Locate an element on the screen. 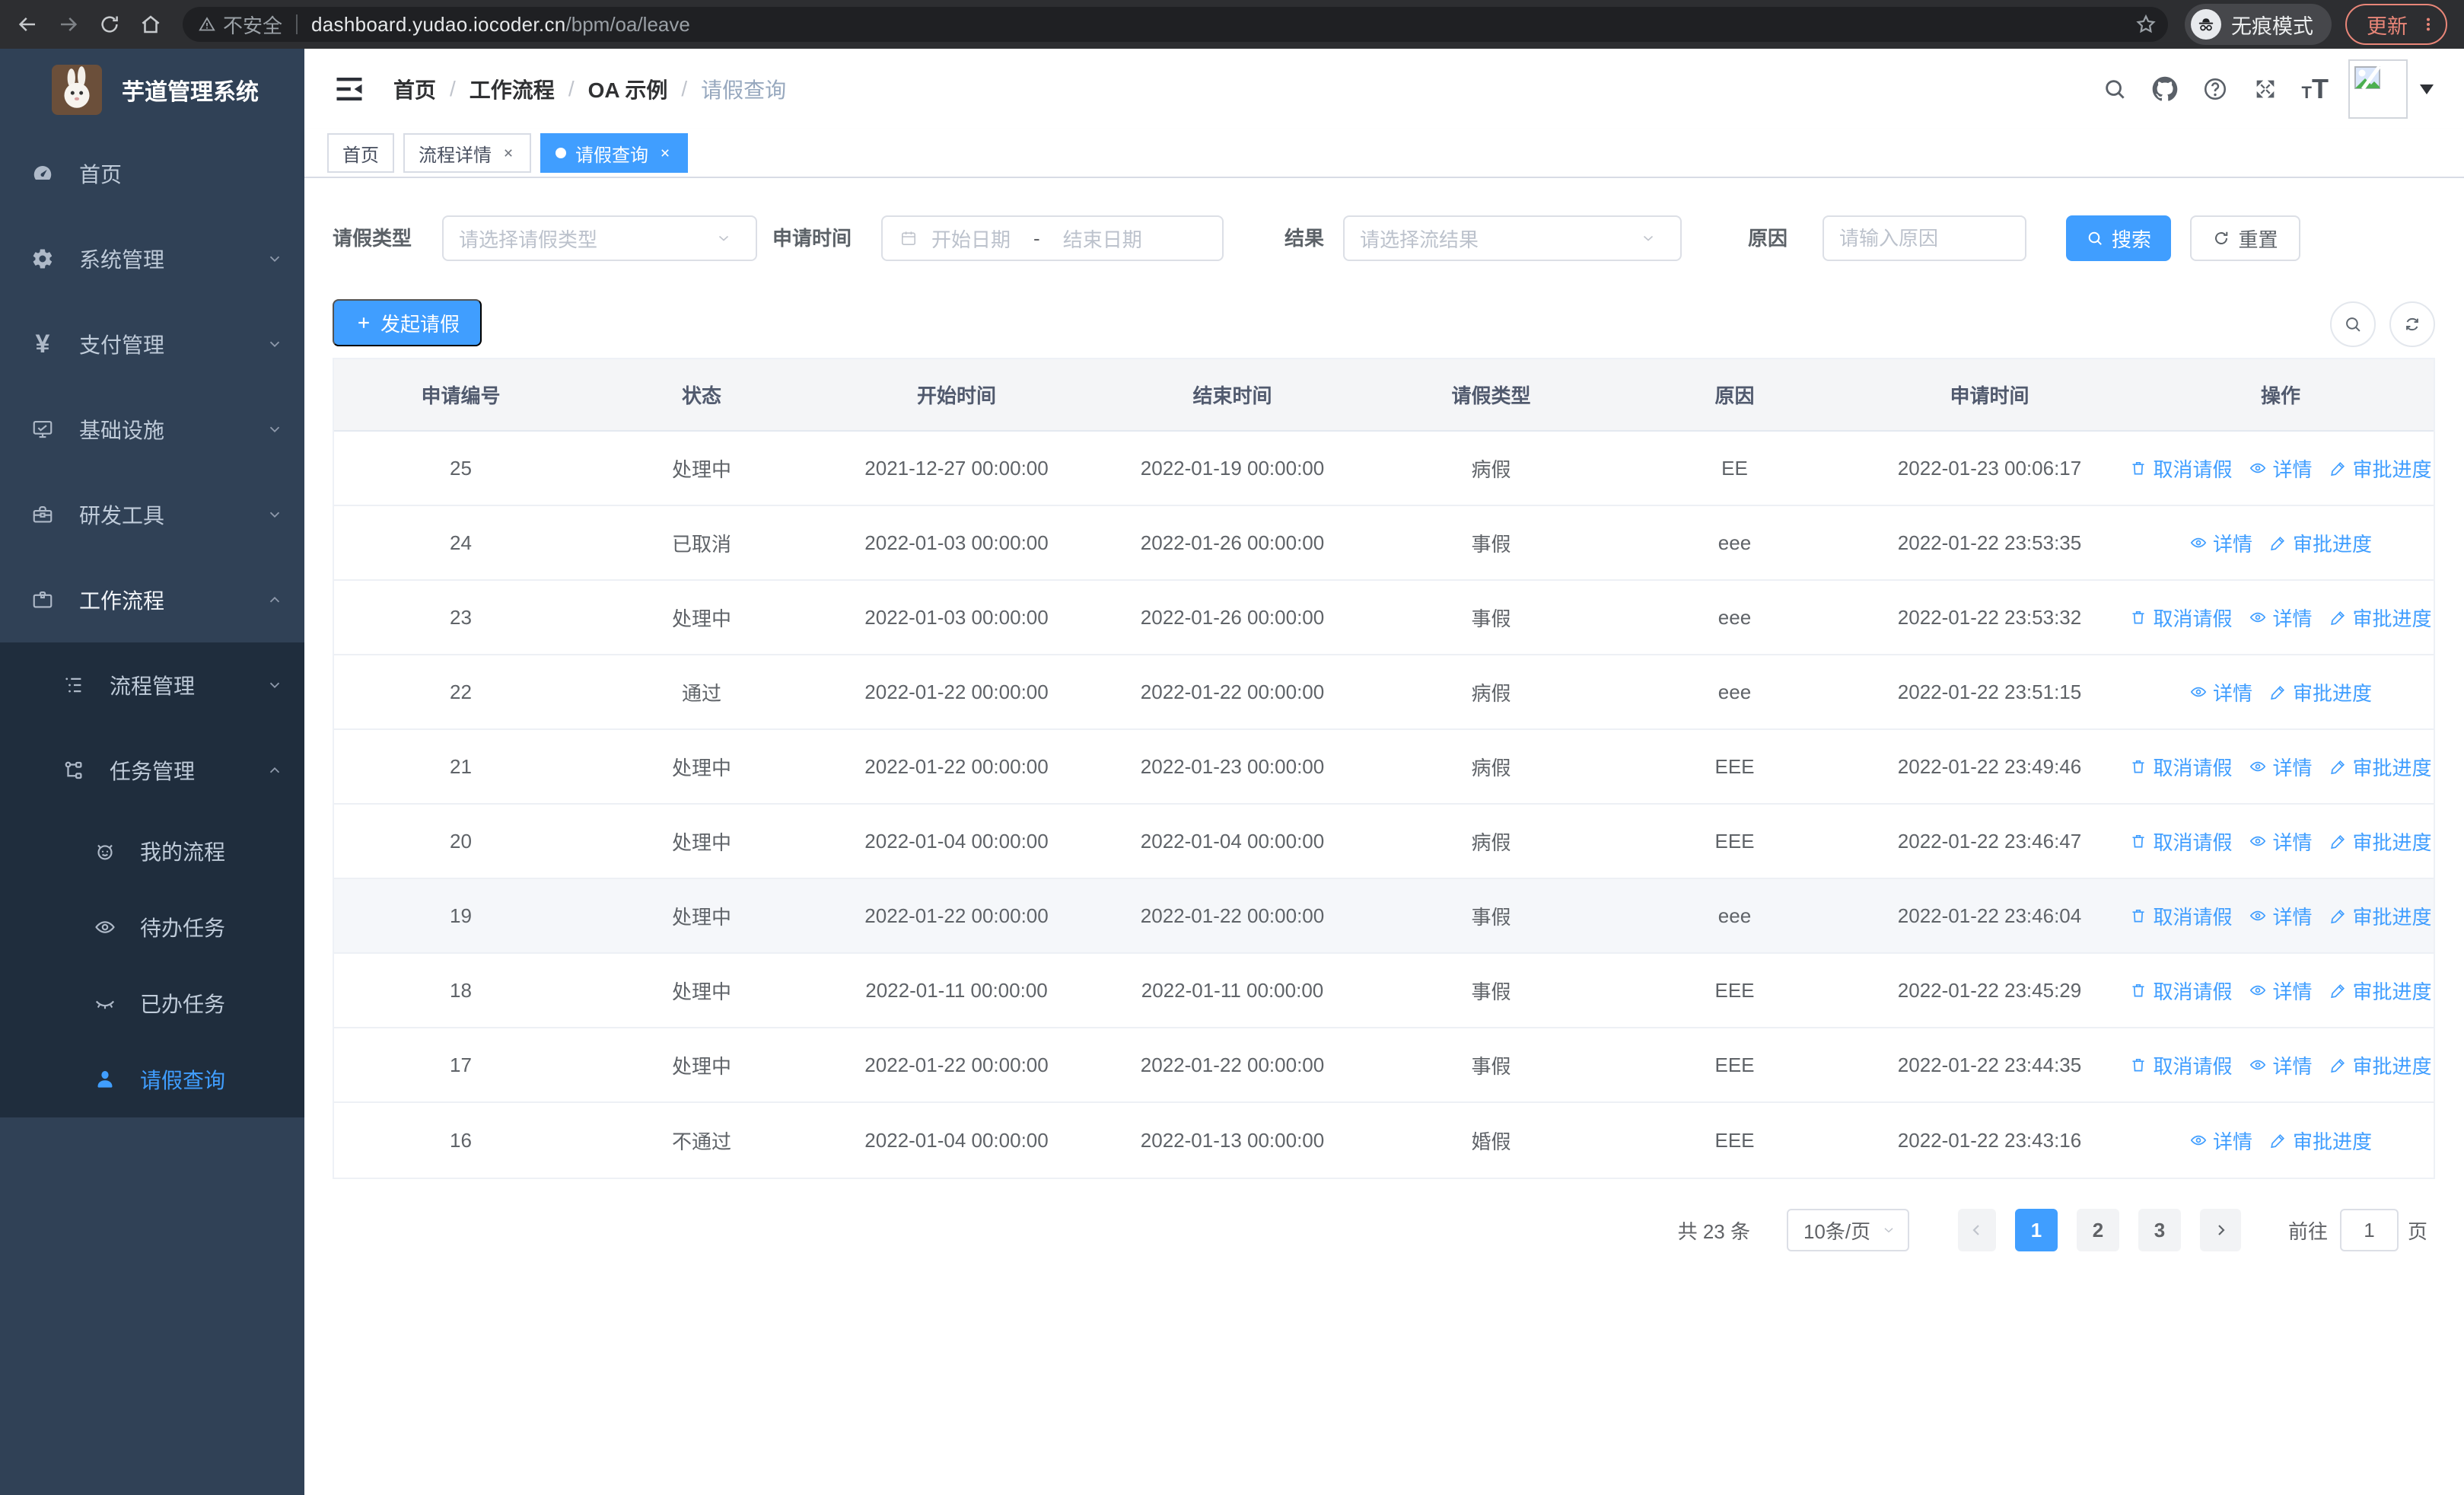 This screenshot has height=1495, width=2464. page-button-2: 2 is located at coordinates (2097, 1230).